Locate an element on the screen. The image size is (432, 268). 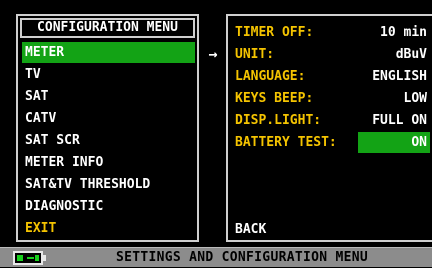
setting-value: 10 min is located at coordinates (403, 32).